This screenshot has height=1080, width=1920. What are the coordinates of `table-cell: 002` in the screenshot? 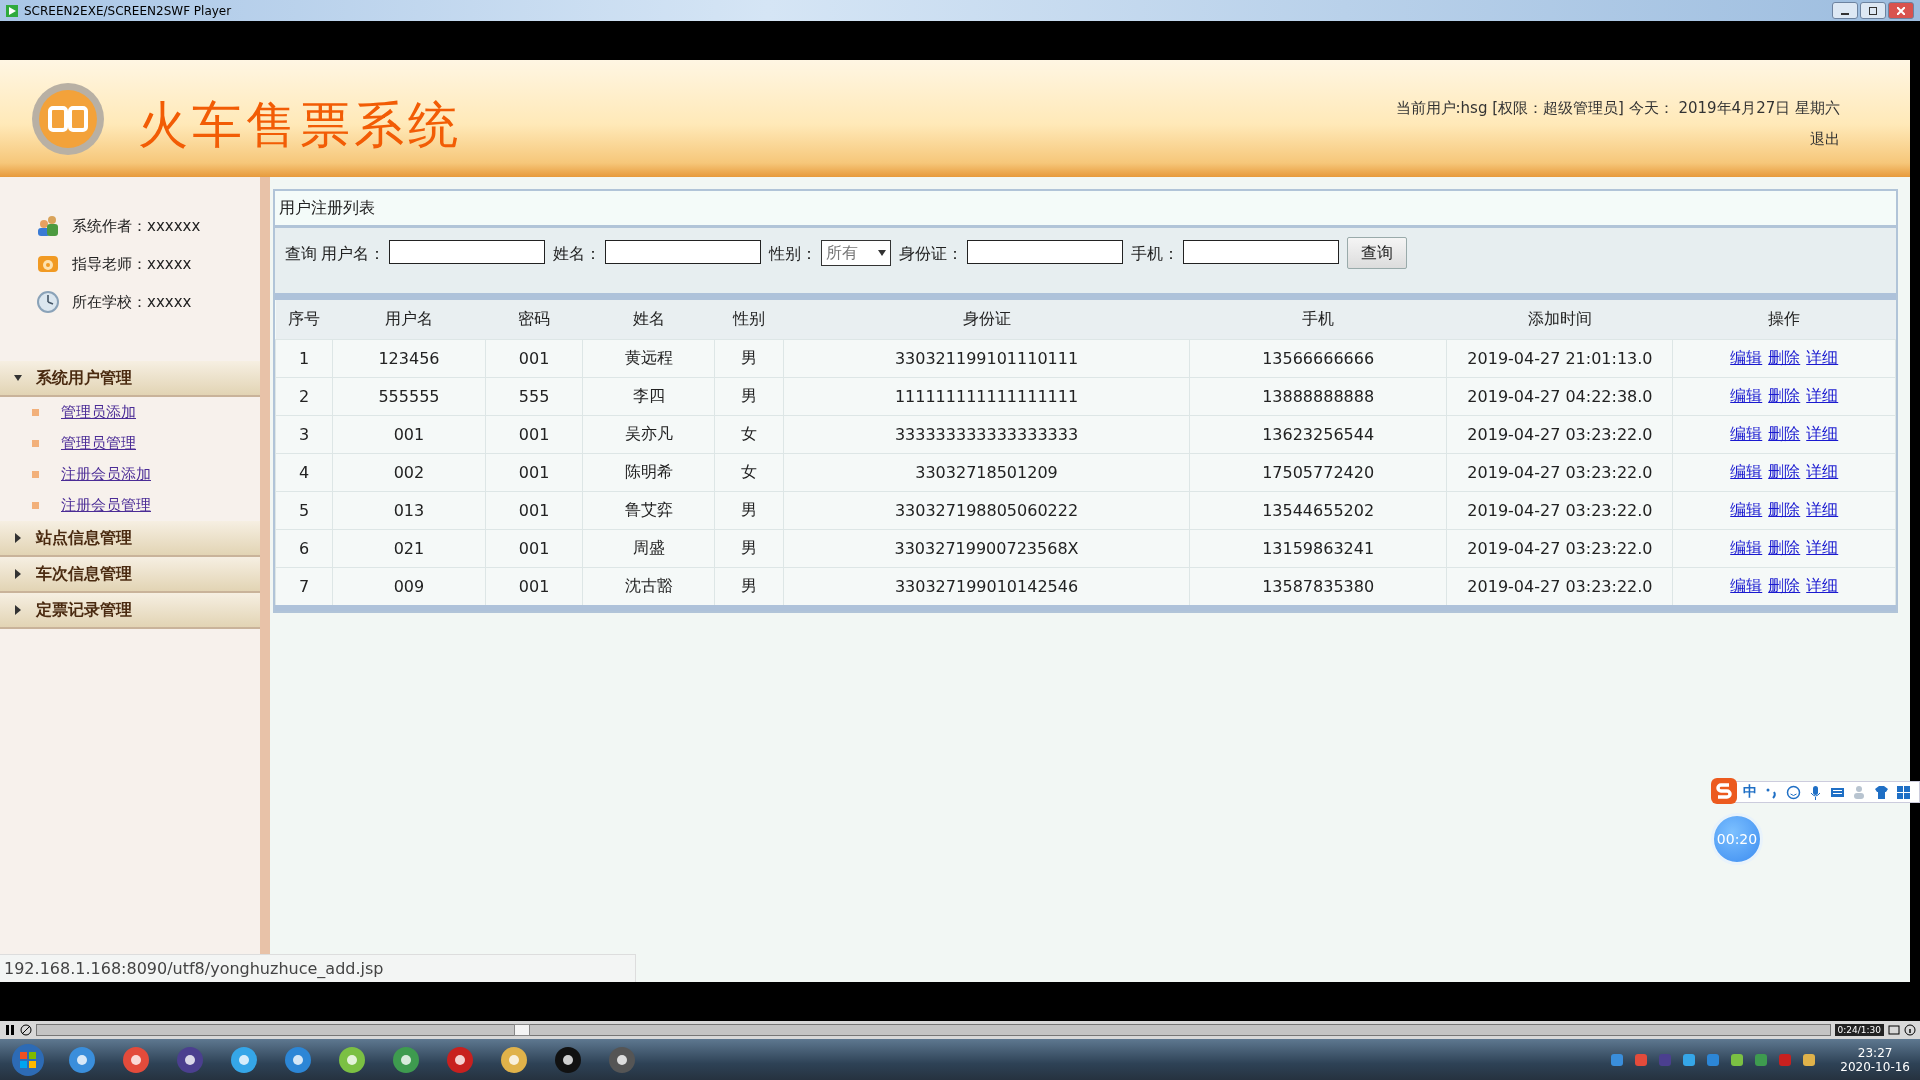 It's located at (409, 472).